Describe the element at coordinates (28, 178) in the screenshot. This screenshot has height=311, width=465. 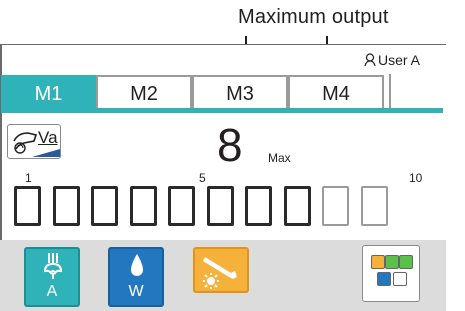
I see `scale-tick-1: 1` at that location.